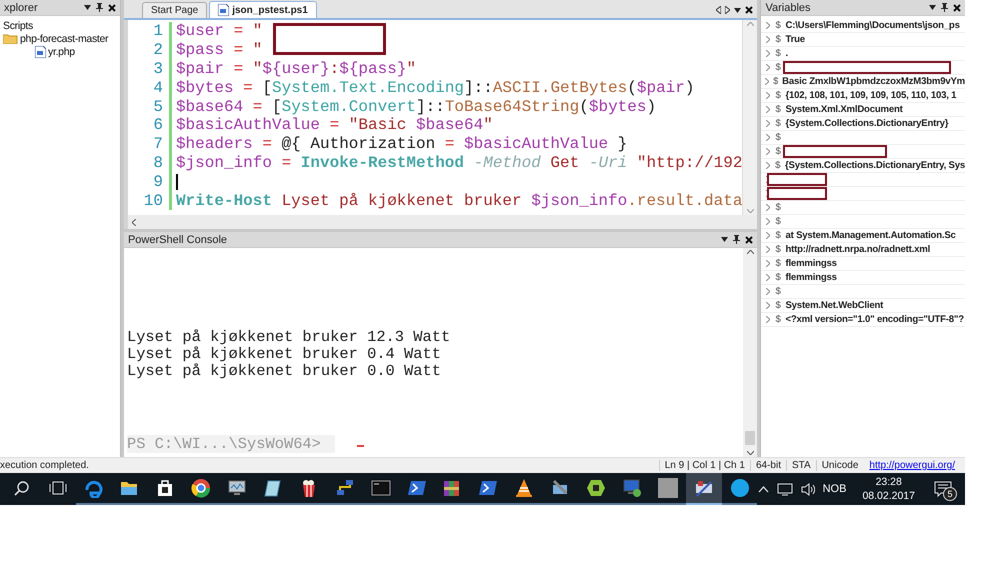  Describe the element at coordinates (263, 9) in the screenshot. I see `editor-tab: json_pstest.ps1` at that location.